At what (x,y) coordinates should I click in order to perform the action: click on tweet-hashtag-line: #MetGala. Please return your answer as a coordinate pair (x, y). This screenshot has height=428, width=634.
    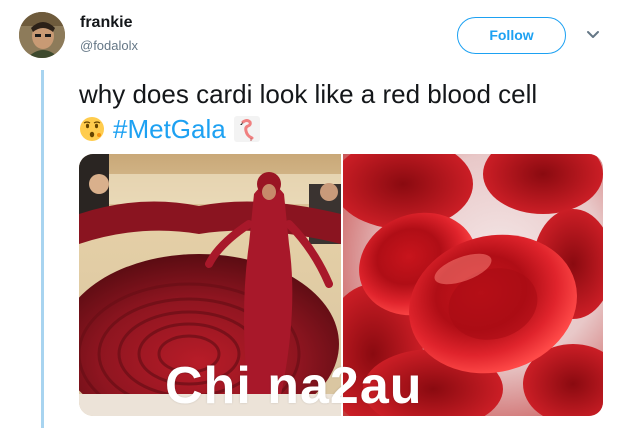
    Looking at the image, I should click on (169, 129).